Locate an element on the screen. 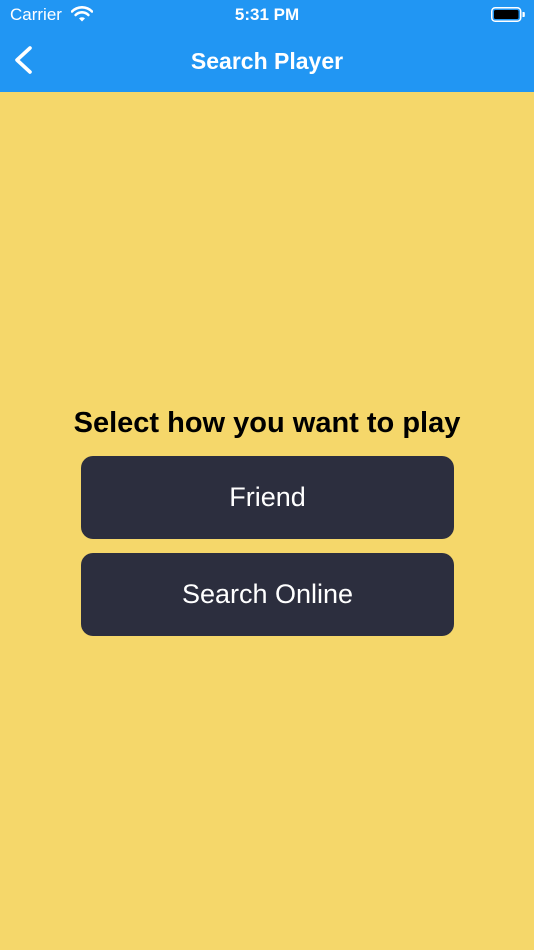 The height and width of the screenshot is (950, 534). friend-button: Friend is located at coordinates (267, 497).